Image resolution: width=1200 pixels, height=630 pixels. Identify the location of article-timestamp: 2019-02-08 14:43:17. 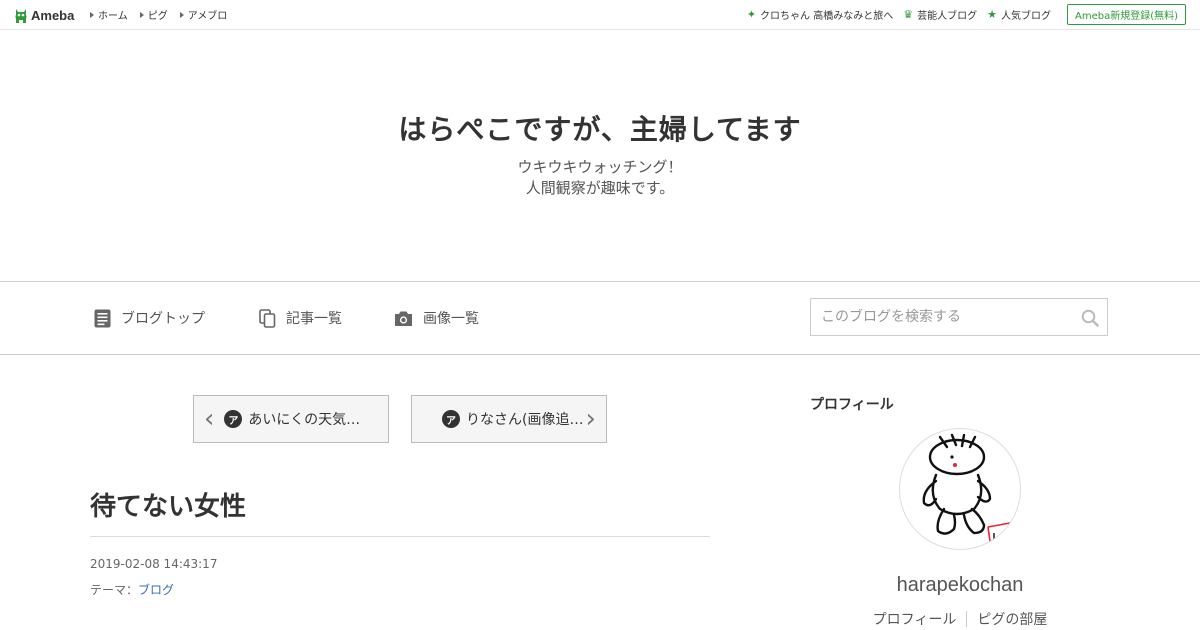
(154, 564).